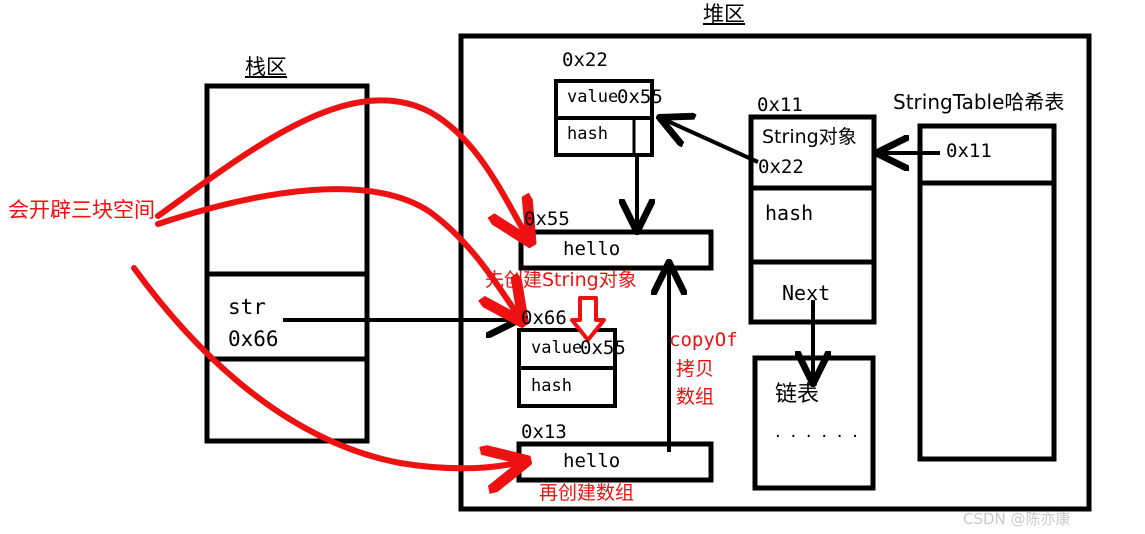 Image resolution: width=1145 pixels, height=534 pixels. What do you see at coordinates (969, 151) in the screenshot?
I see `stringtable-cell-0: 0x11` at bounding box center [969, 151].